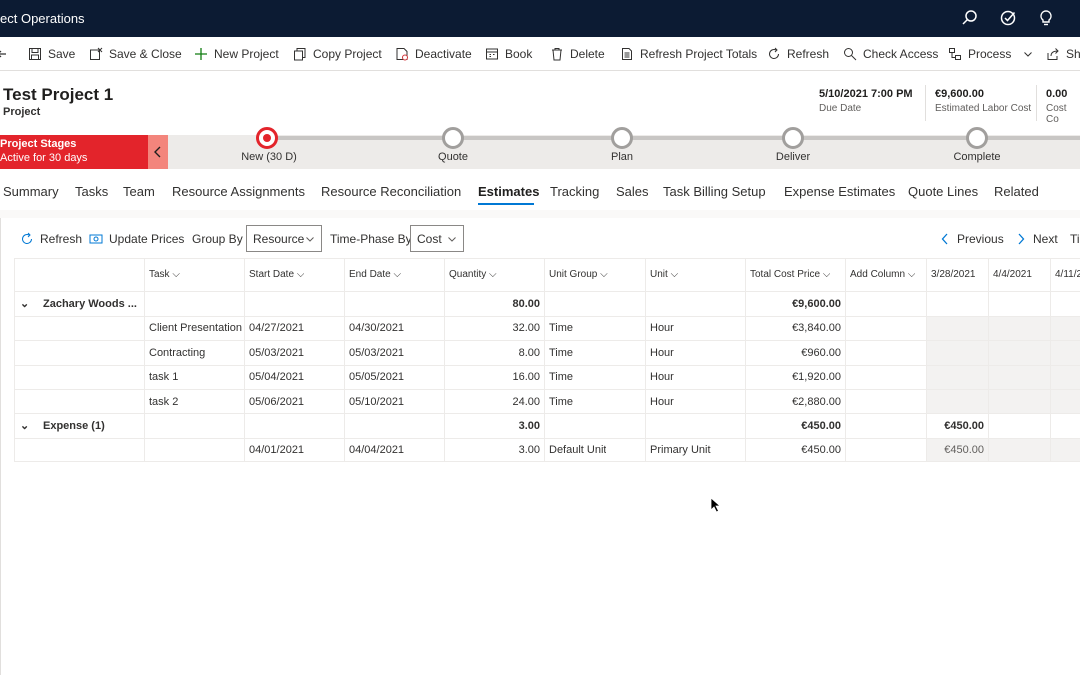 Image resolution: width=1080 pixels, height=675 pixels. Describe the element at coordinates (276, 377) in the screenshot. I see `cell-start-date: 05/04/2021` at that location.